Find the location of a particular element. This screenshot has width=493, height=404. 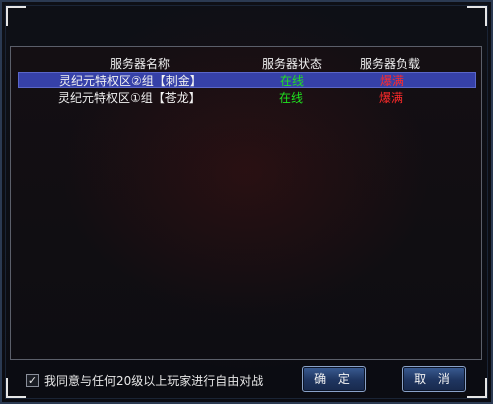

checkmark-icon: ✓ is located at coordinates (32, 380).